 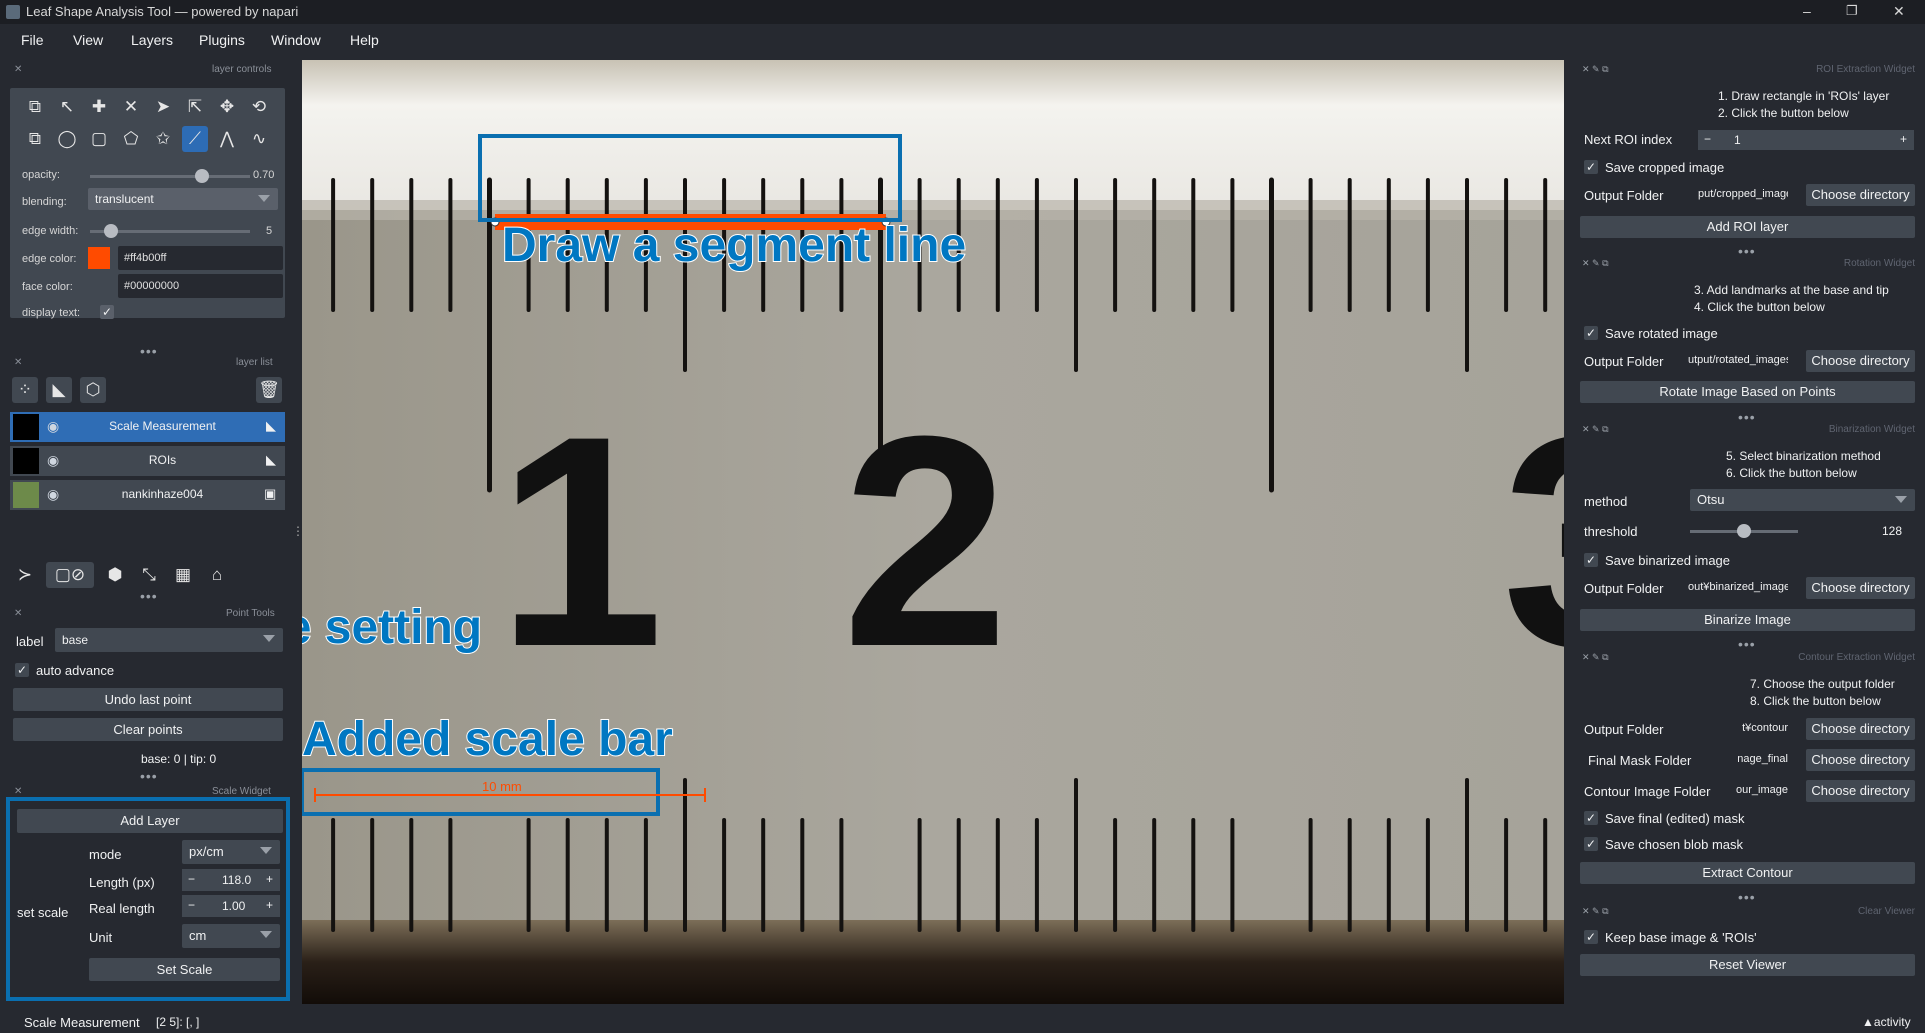 I want to click on binarization-widget-close-icon: ✕ ✎ ⧉, so click(x=1595, y=429).